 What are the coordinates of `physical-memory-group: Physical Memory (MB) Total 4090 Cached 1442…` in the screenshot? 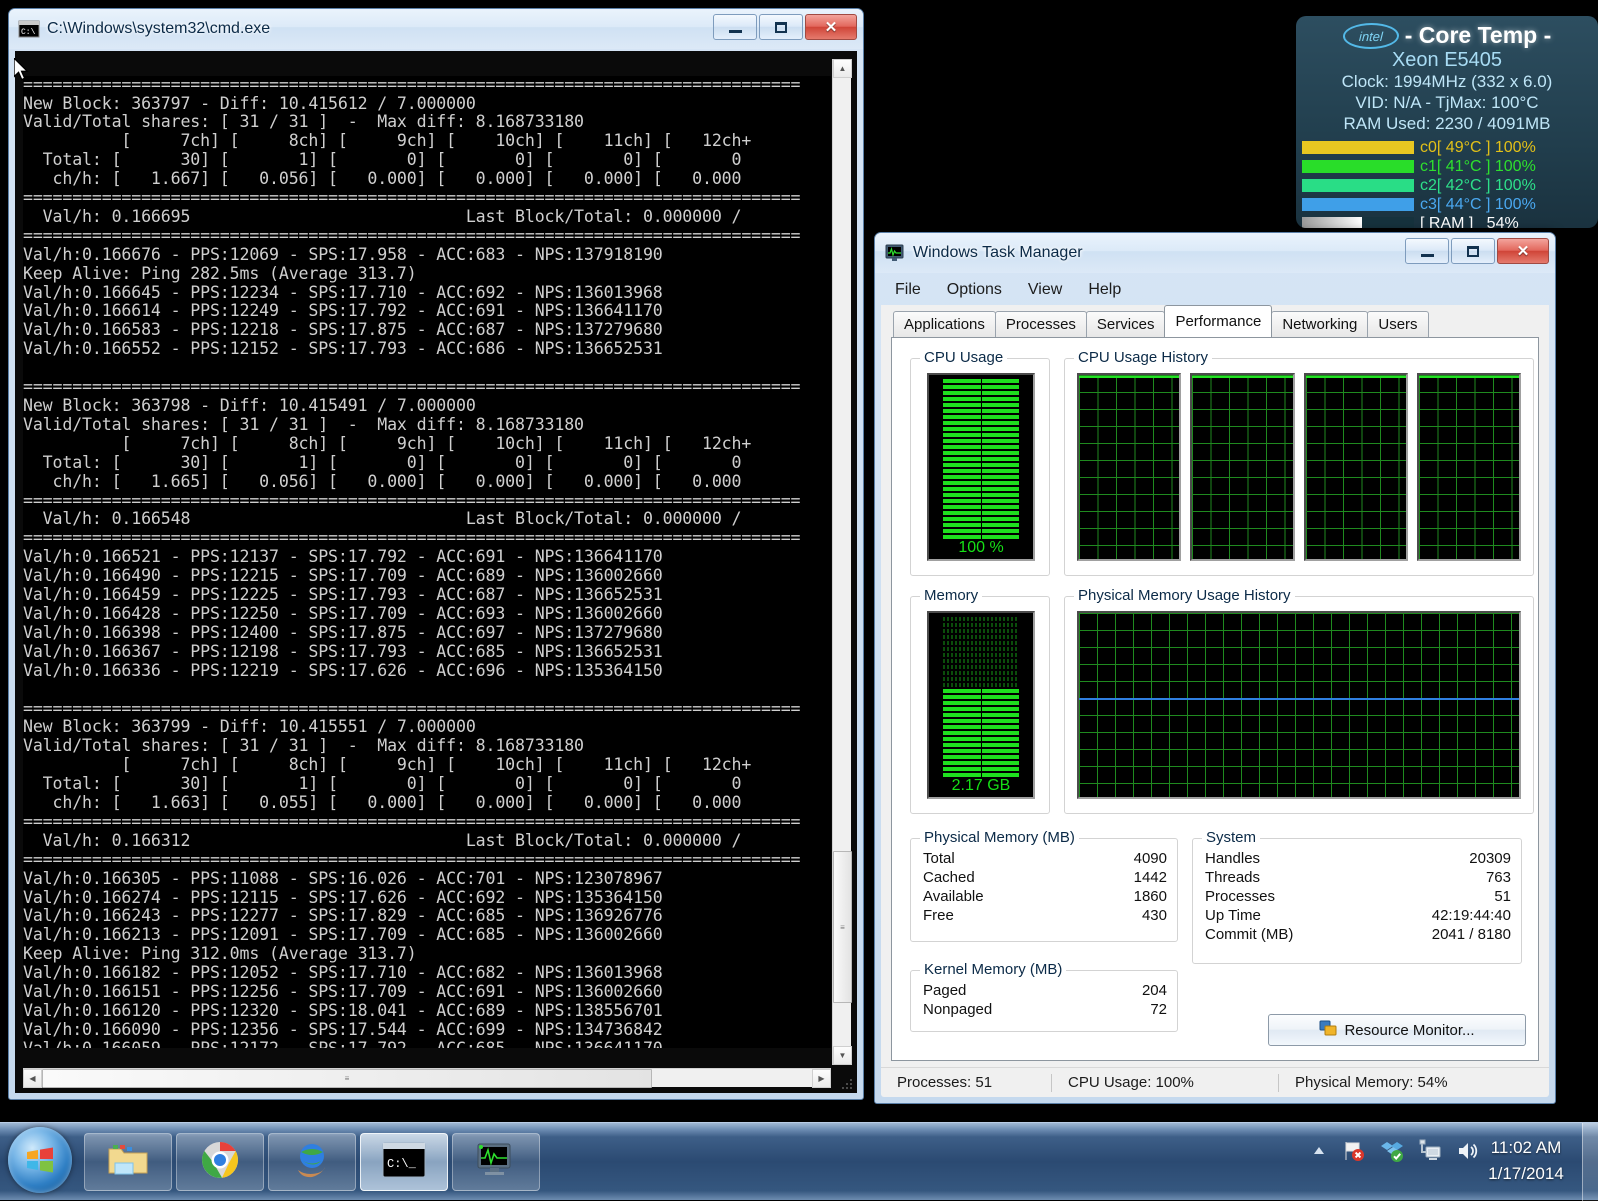 It's located at (1044, 885).